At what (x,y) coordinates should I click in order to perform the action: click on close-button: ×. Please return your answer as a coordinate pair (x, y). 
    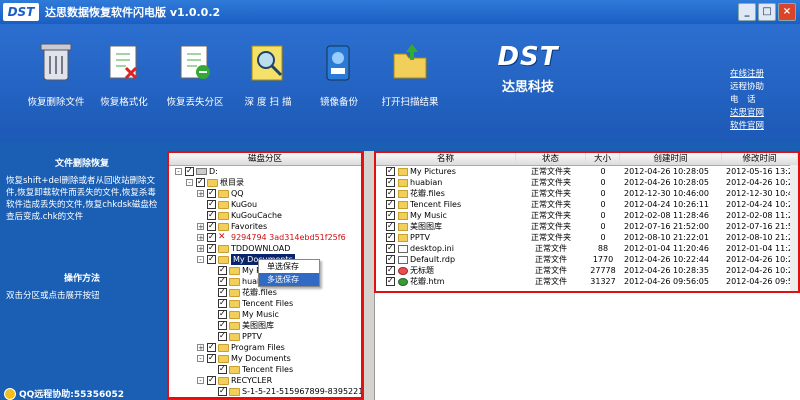
    Looking at the image, I should click on (787, 12).